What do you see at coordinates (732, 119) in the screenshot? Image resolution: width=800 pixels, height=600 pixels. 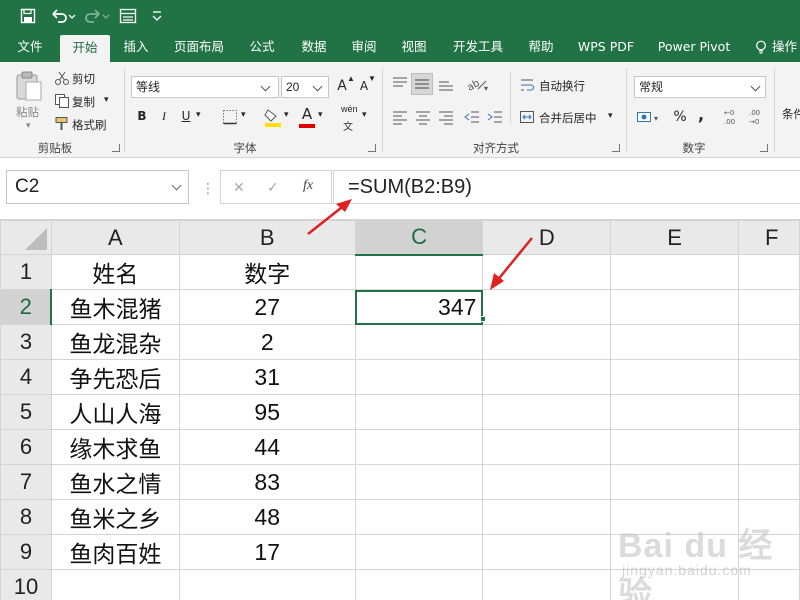 I see `increase-decimal-icon: ←0.00` at bounding box center [732, 119].